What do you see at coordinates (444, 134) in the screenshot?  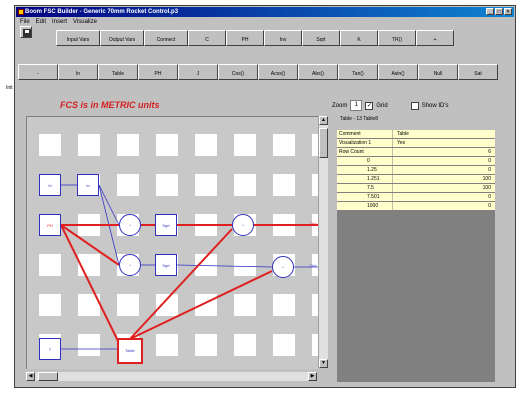 I see `property-value: Table` at bounding box center [444, 134].